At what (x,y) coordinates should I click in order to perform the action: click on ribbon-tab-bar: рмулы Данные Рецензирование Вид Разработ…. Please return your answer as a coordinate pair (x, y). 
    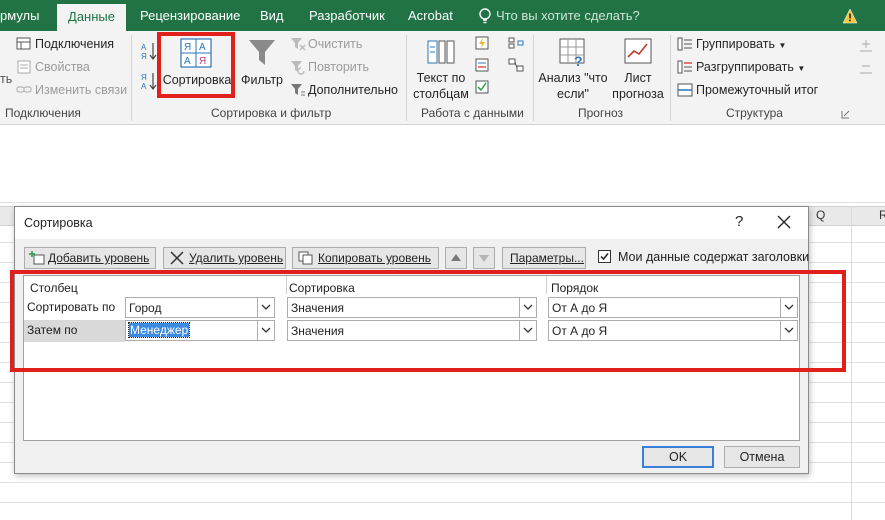
    Looking at the image, I should click on (442, 15).